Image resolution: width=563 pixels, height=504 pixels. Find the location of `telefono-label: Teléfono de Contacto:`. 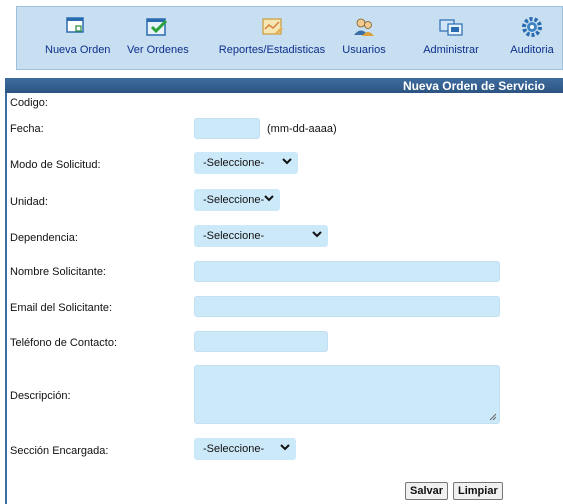

telefono-label: Teléfono de Contacto: is located at coordinates (64, 343).